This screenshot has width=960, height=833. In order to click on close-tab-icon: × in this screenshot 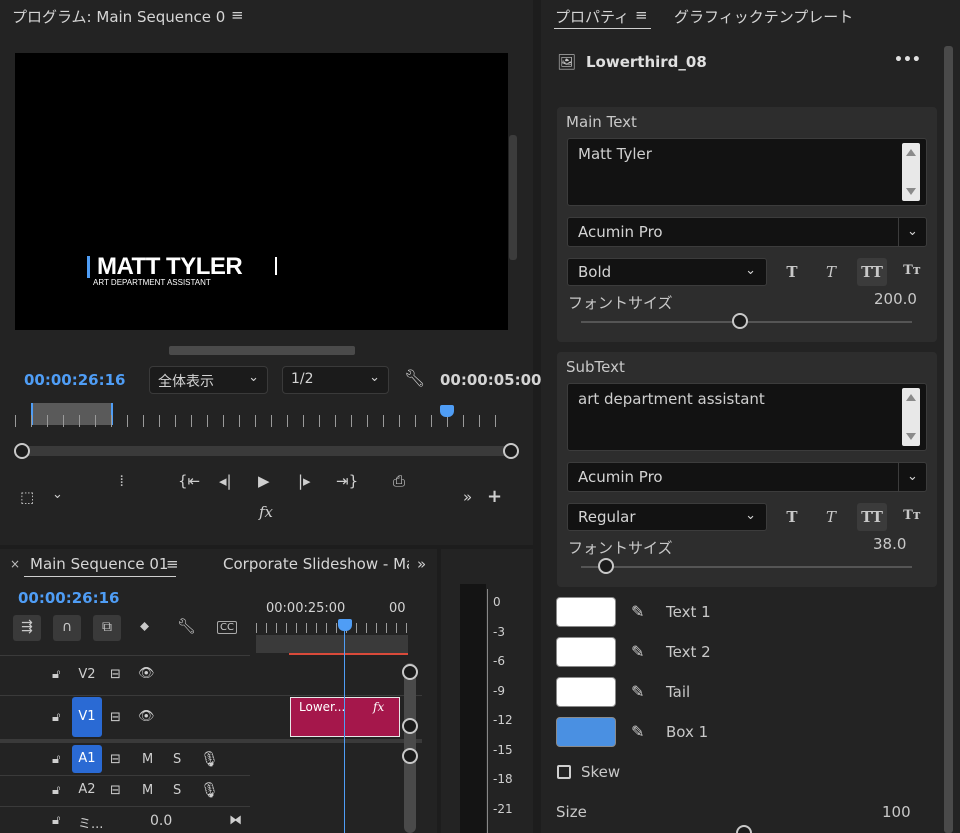, I will do `click(15, 564)`.